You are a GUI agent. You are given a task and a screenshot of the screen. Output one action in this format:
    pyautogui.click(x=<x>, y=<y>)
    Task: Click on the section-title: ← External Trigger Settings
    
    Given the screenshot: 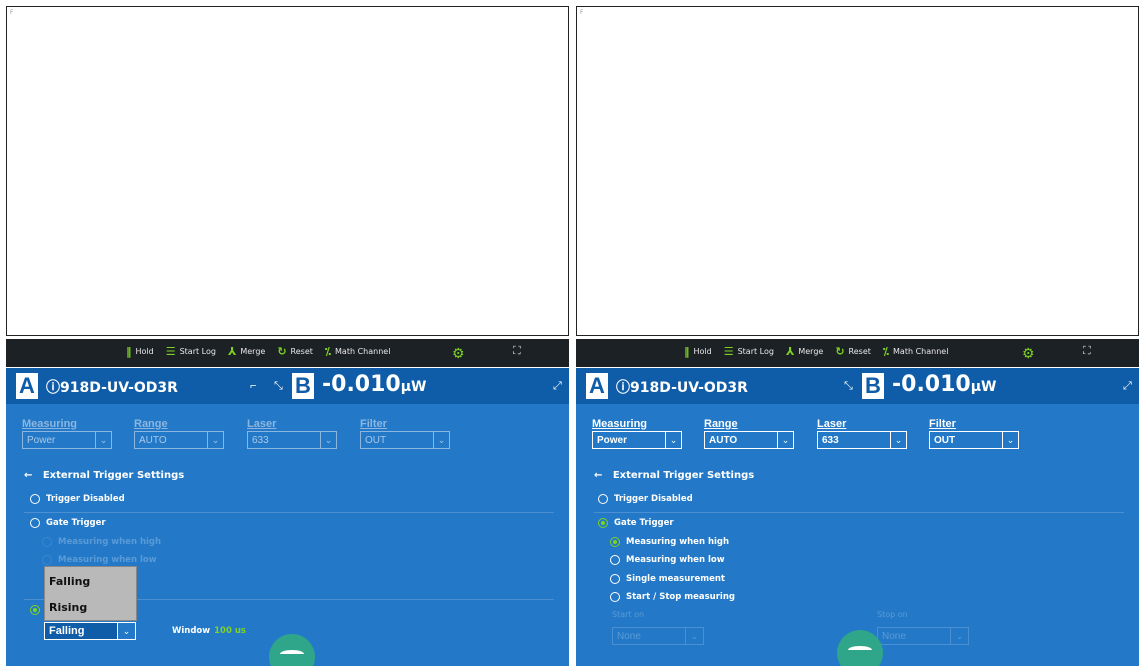 What is the action you would take?
    pyautogui.click(x=674, y=475)
    